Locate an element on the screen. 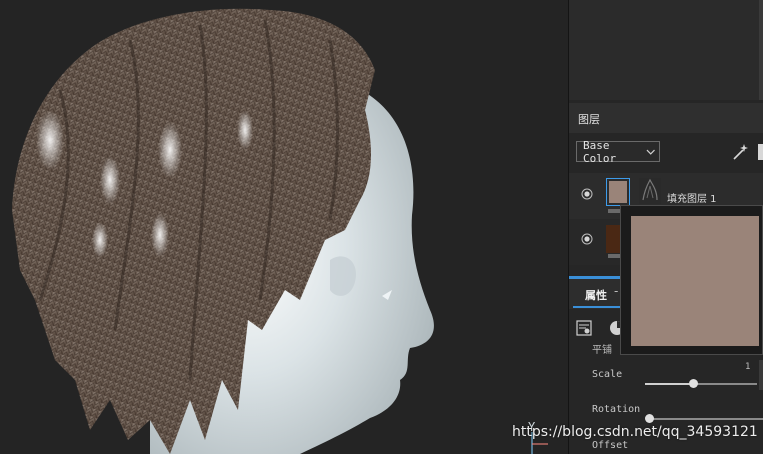  color-preview-popup is located at coordinates (691, 280).